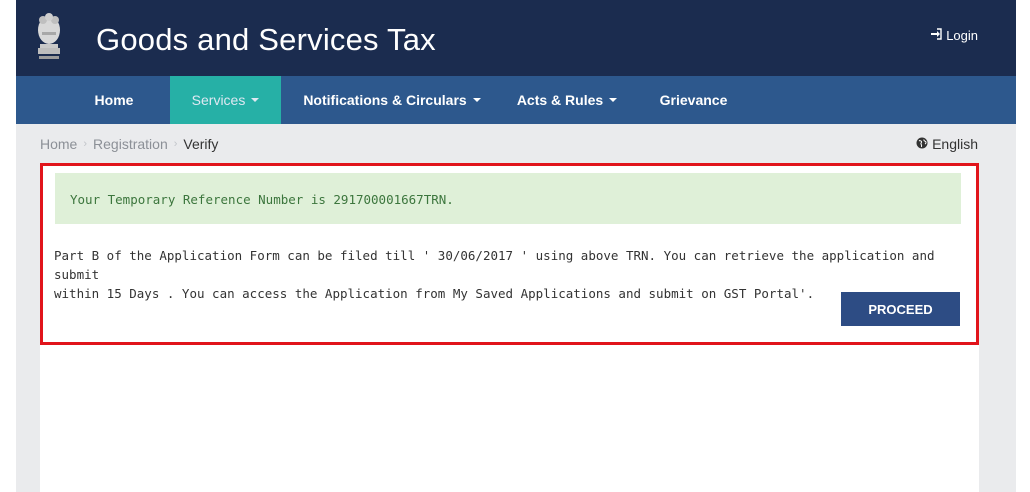  I want to click on nav-grievance: Grievance, so click(693, 100).